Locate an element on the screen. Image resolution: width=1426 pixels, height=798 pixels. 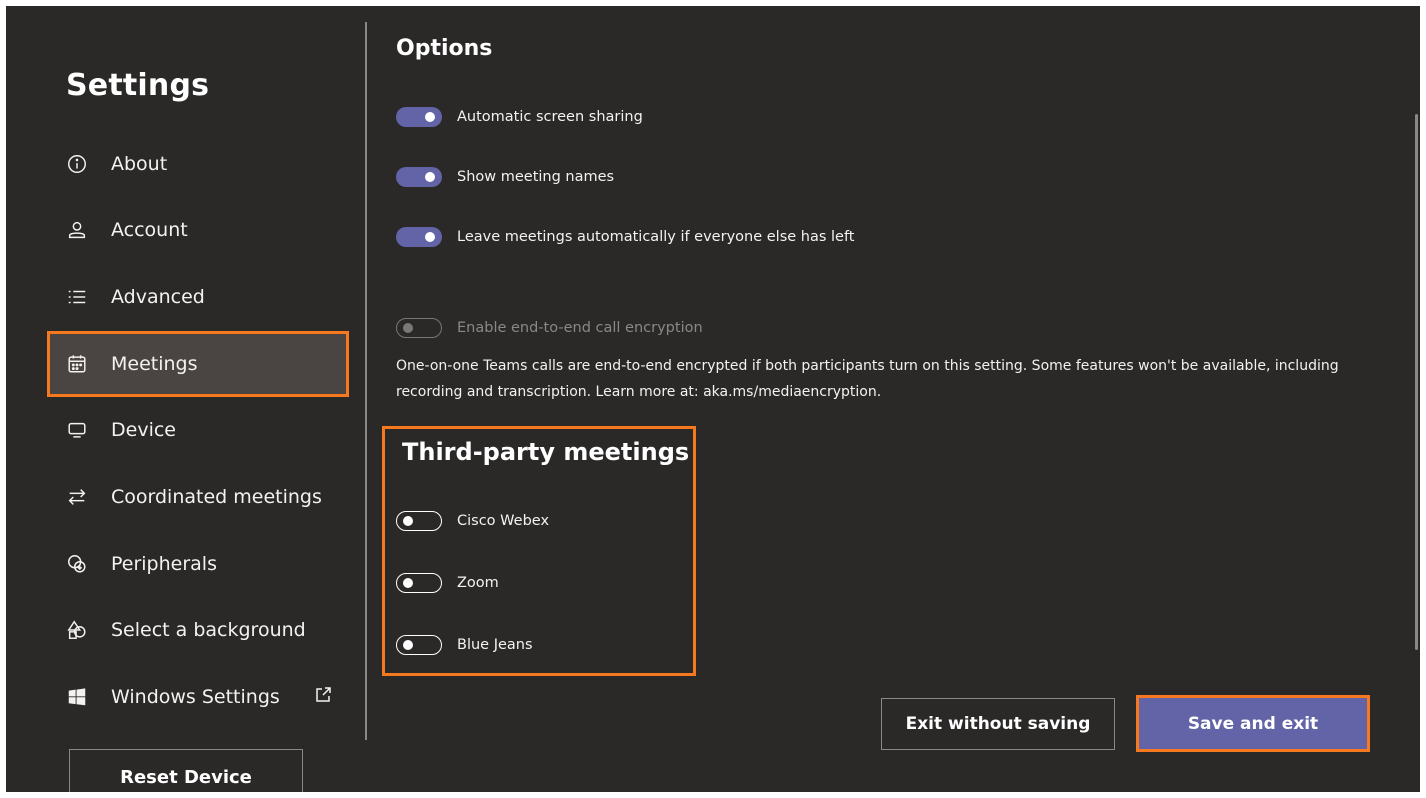
calendar-icon is located at coordinates (77, 364).